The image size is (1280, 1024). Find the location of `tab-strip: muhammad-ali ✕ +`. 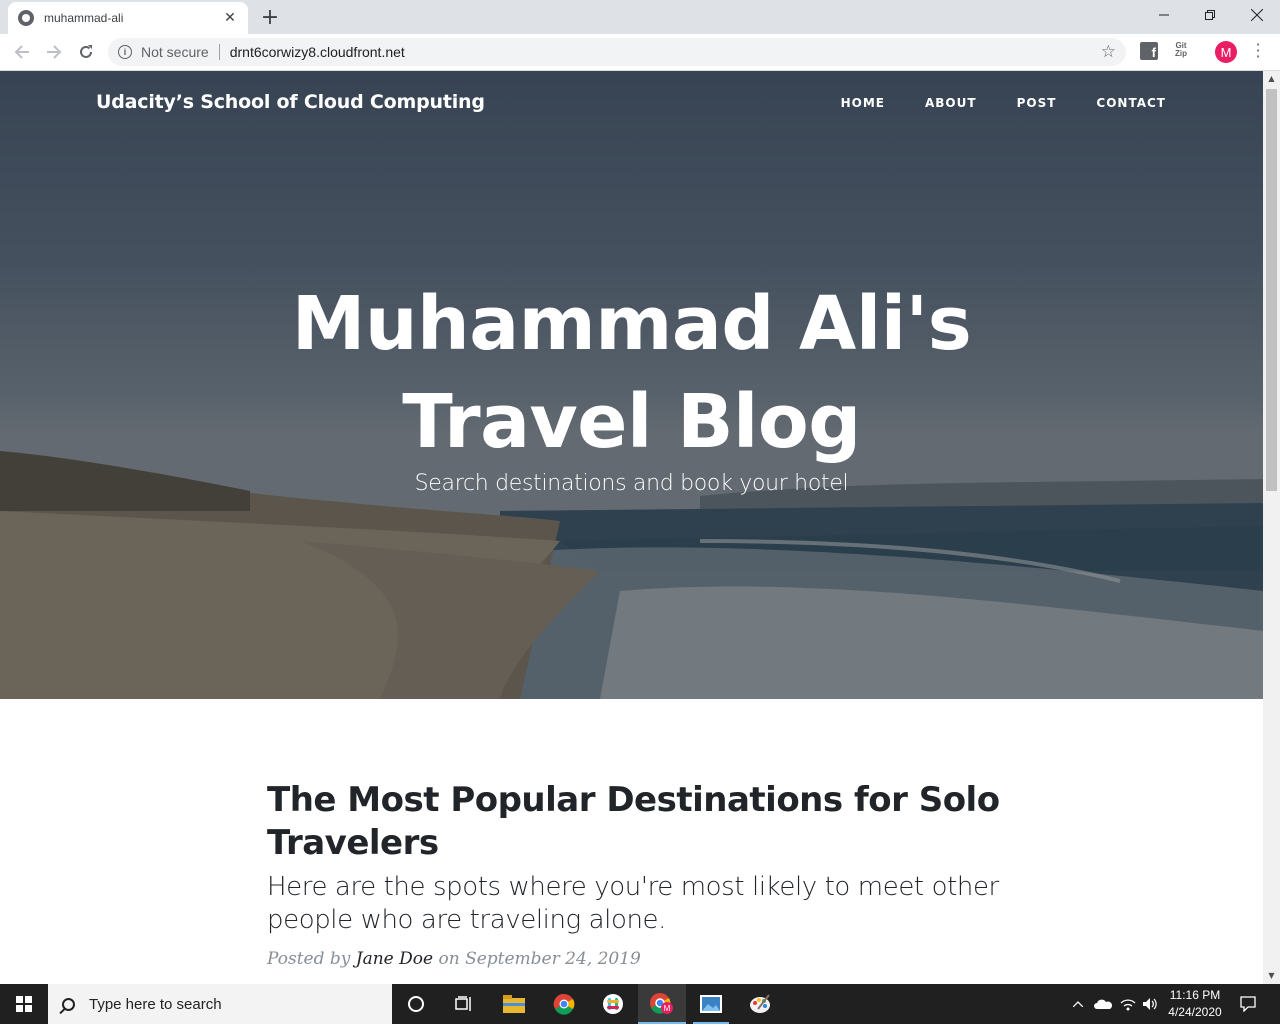

tab-strip: muhammad-ali ✕ + is located at coordinates (640, 17).